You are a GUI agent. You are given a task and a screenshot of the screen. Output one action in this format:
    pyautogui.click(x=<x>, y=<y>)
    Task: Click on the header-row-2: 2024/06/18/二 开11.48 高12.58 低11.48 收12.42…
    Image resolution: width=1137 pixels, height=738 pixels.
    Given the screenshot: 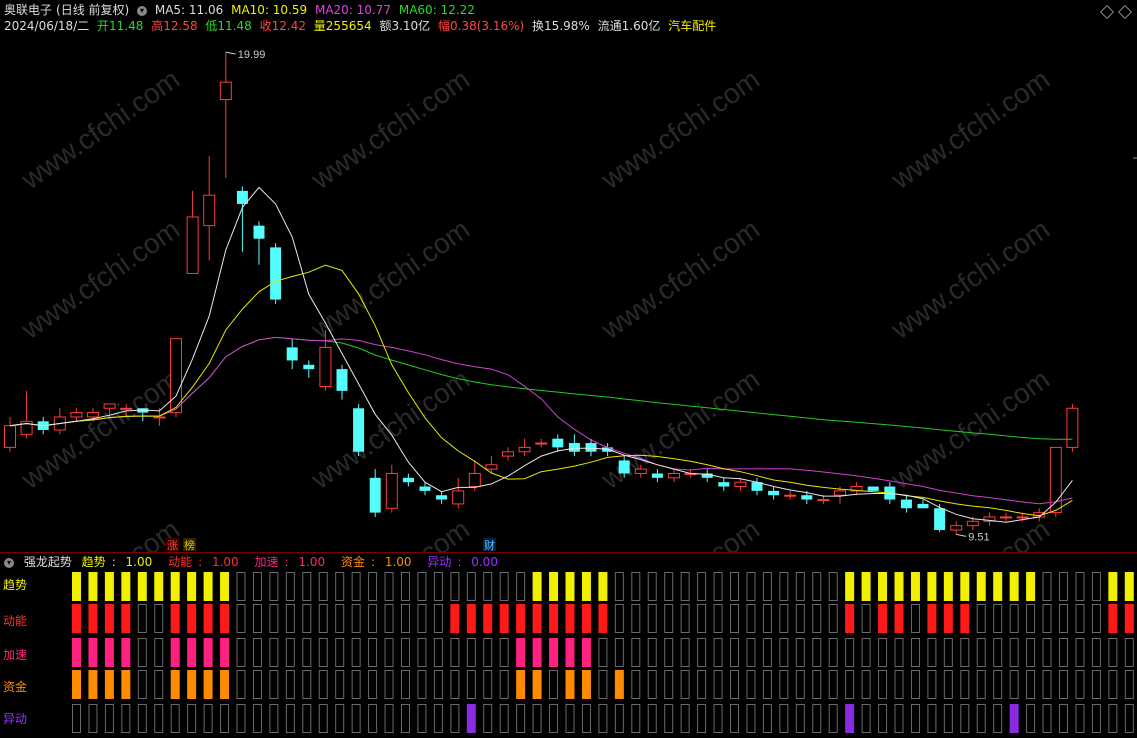 What is the action you would take?
    pyautogui.click(x=362, y=26)
    